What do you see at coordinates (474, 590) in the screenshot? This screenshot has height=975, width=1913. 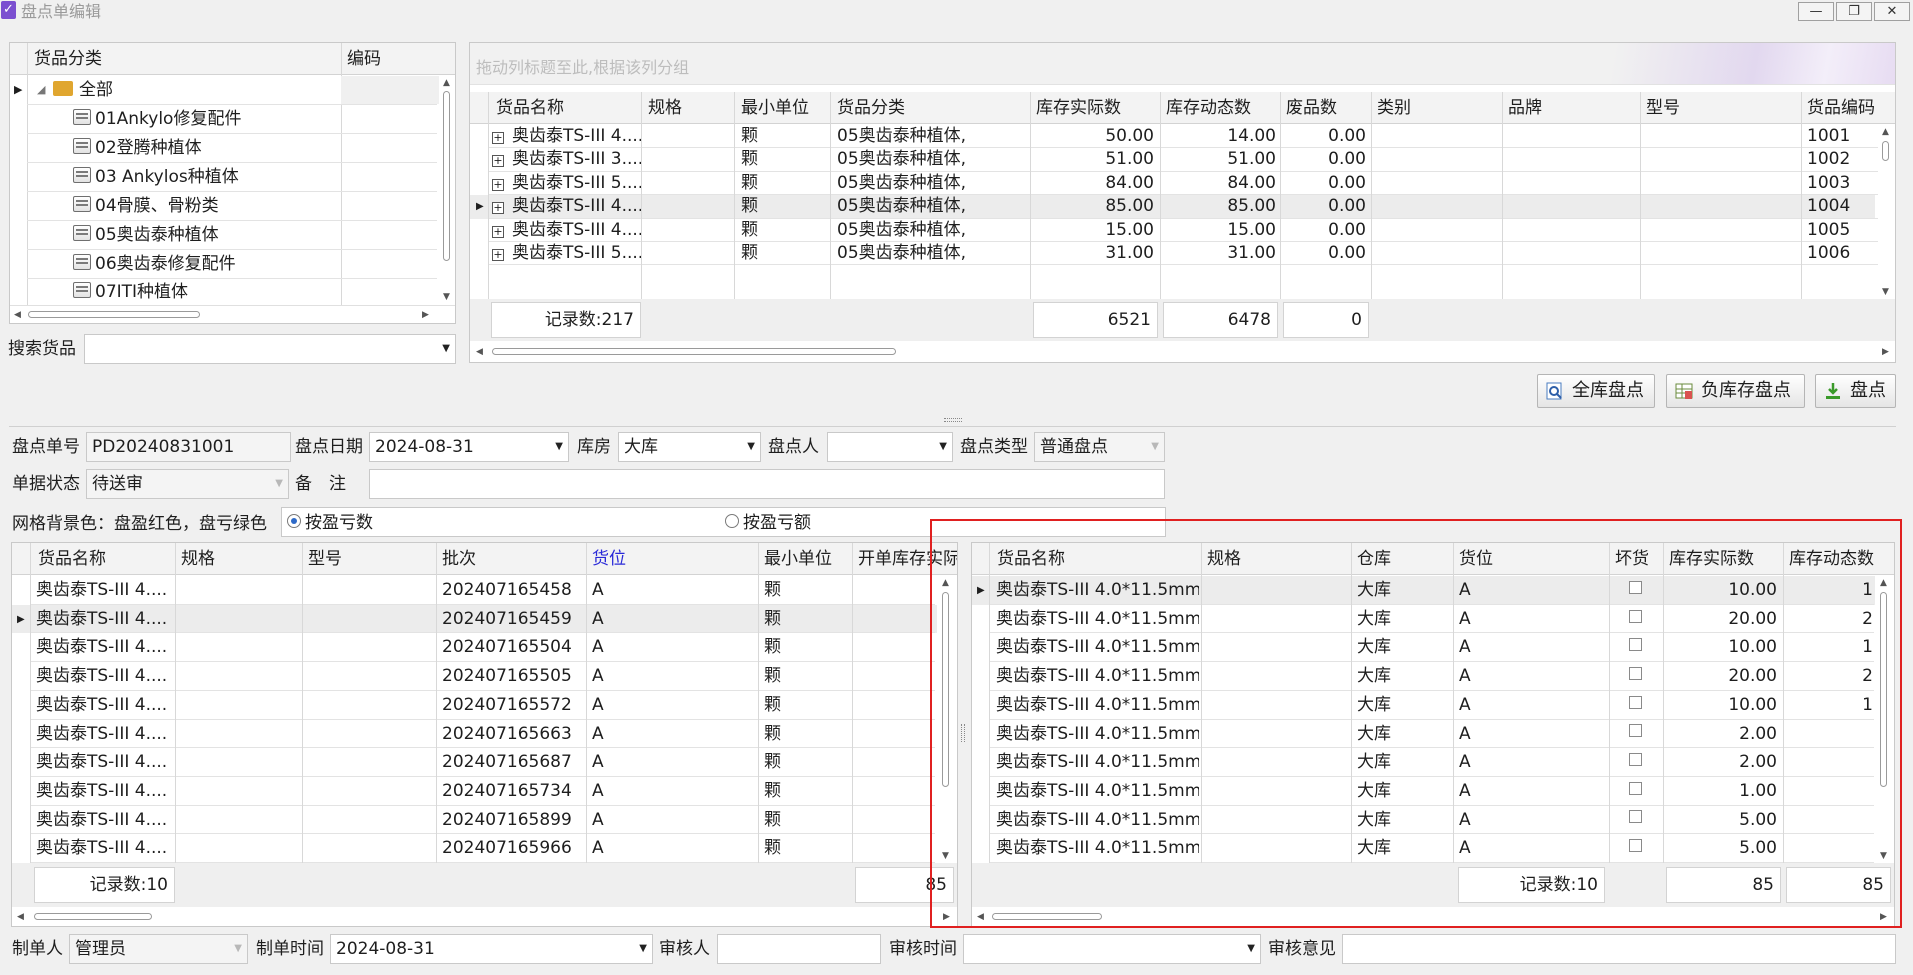 I see `table-row: 奥齿泰TS-III 4.... 202407165458 A 颗` at bounding box center [474, 590].